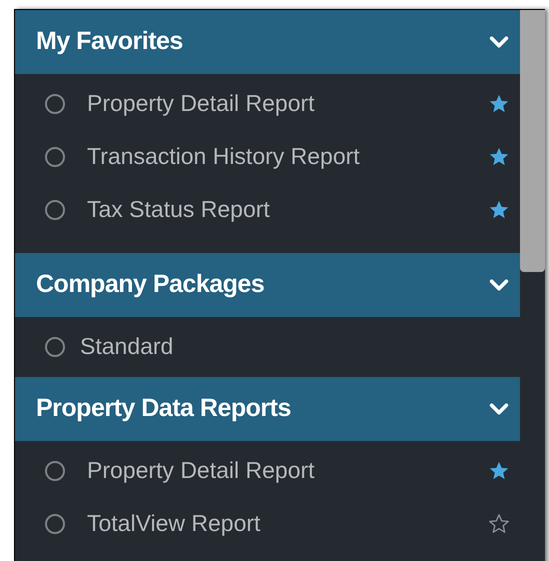  What do you see at coordinates (267, 523) in the screenshot?
I see `report-item: TotalView Report` at bounding box center [267, 523].